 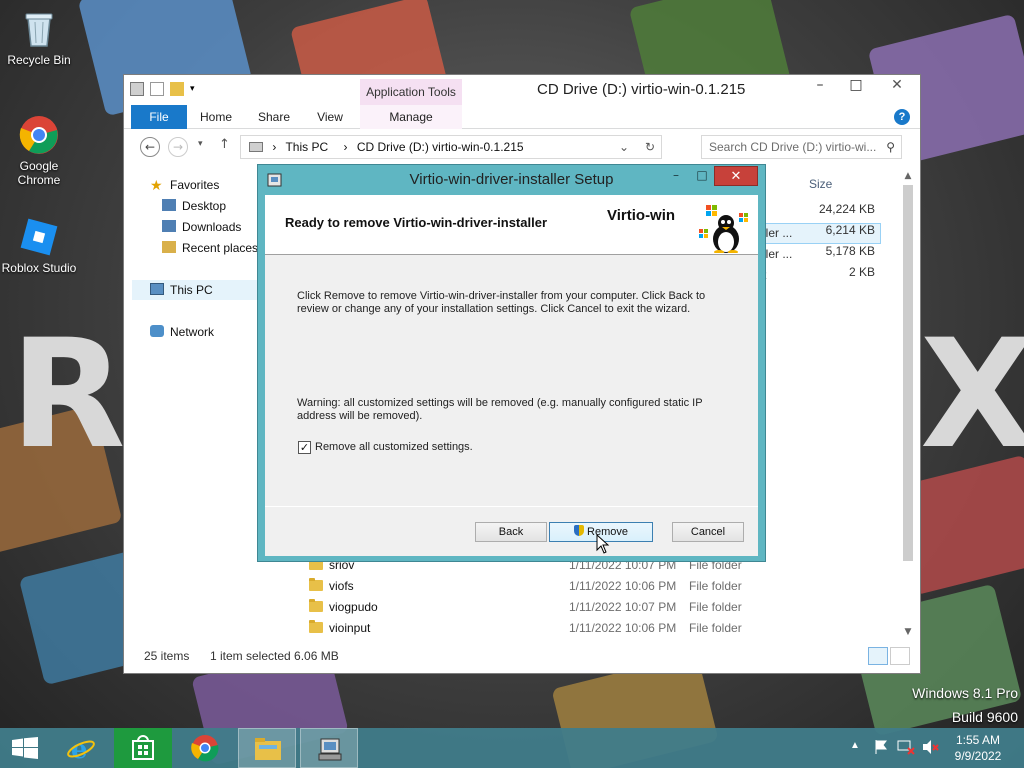 I want to click on desktop-icon-roblox-studio: Roblox Studio, so click(x=39, y=245).